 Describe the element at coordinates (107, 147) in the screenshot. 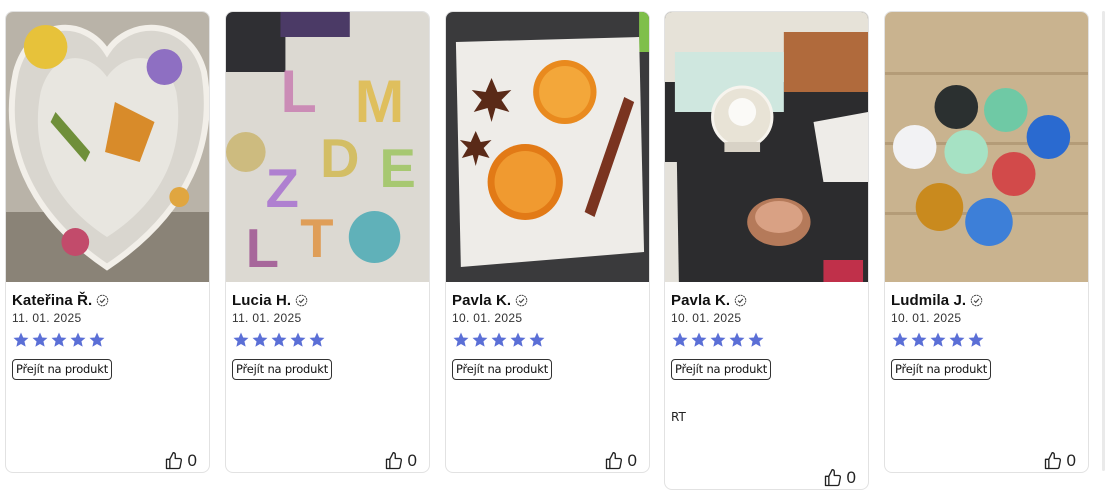

I see `review-photo-heart-resin-dish` at that location.